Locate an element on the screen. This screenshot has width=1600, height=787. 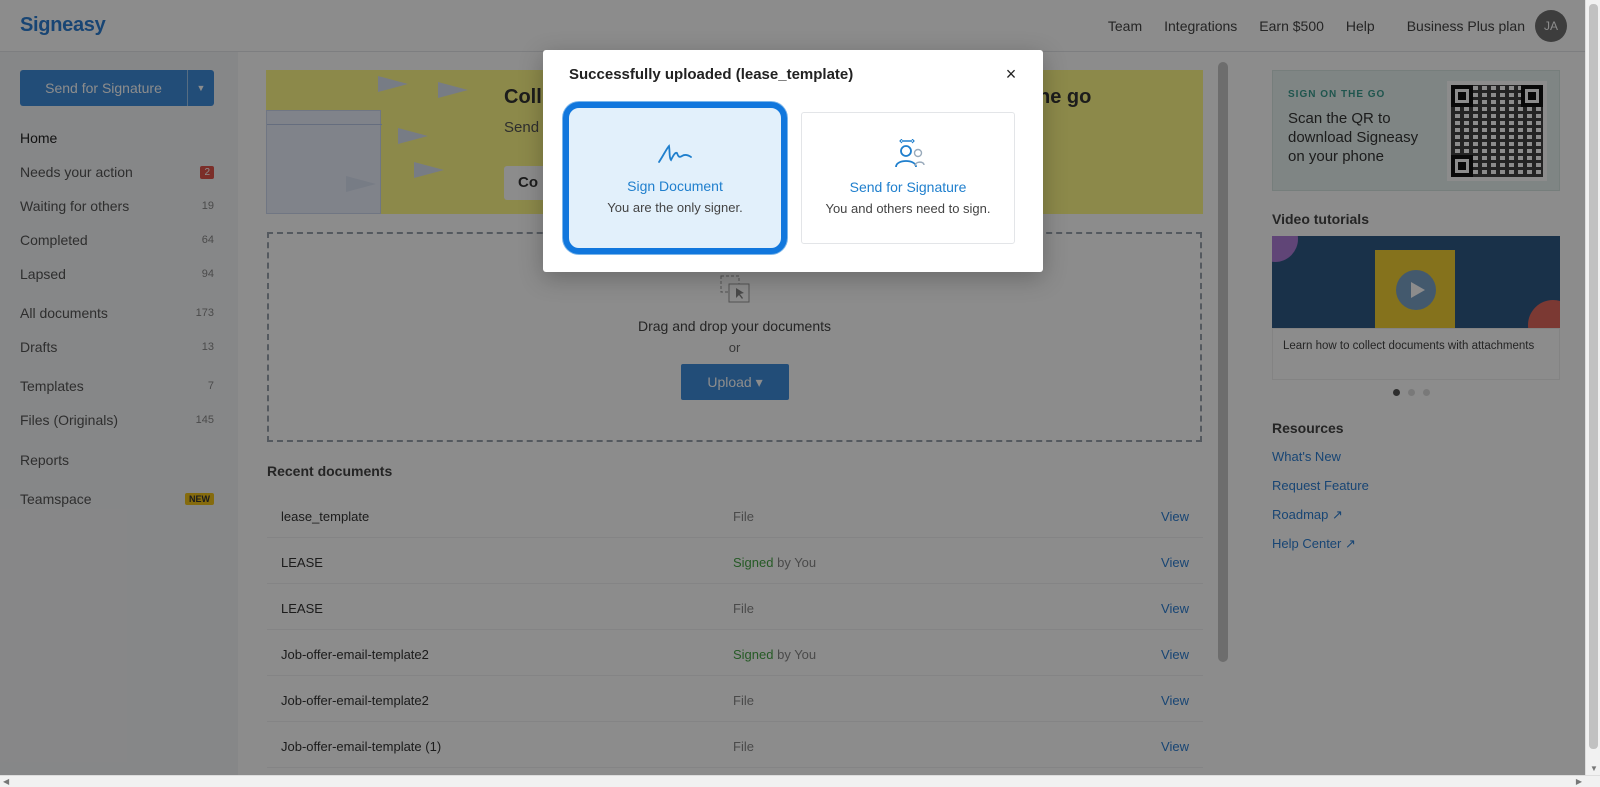
page-horizontal-scrollbar: ◀ ▶ is located at coordinates (800, 781).